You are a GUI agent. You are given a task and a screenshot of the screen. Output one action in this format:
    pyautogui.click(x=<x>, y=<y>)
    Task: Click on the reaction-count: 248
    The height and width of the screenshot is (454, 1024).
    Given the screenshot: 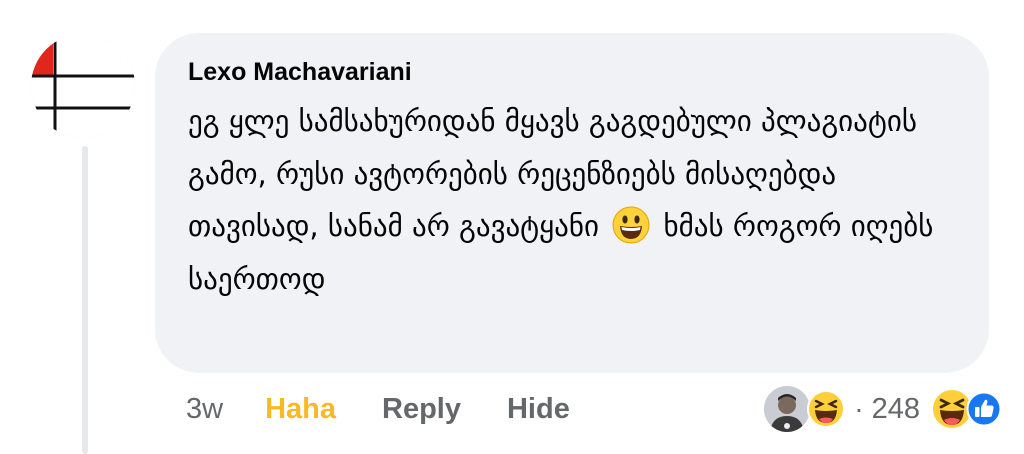 What is the action you would take?
    pyautogui.click(x=896, y=409)
    